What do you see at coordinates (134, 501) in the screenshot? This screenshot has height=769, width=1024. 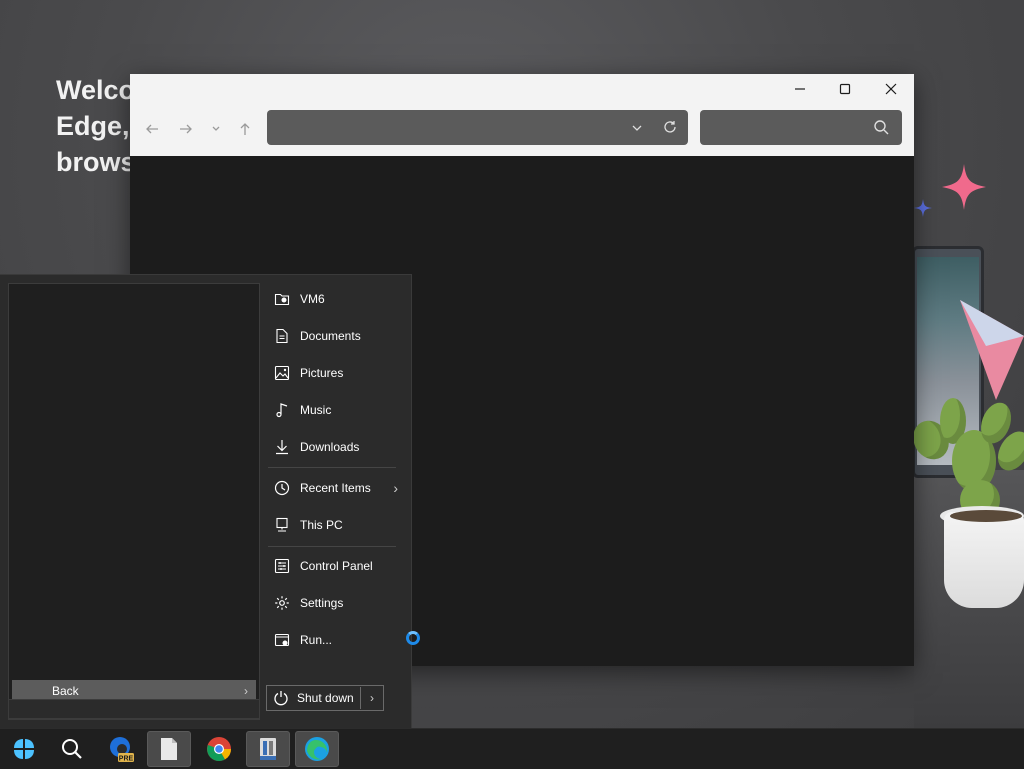 I see `programs-list: Back ›` at bounding box center [134, 501].